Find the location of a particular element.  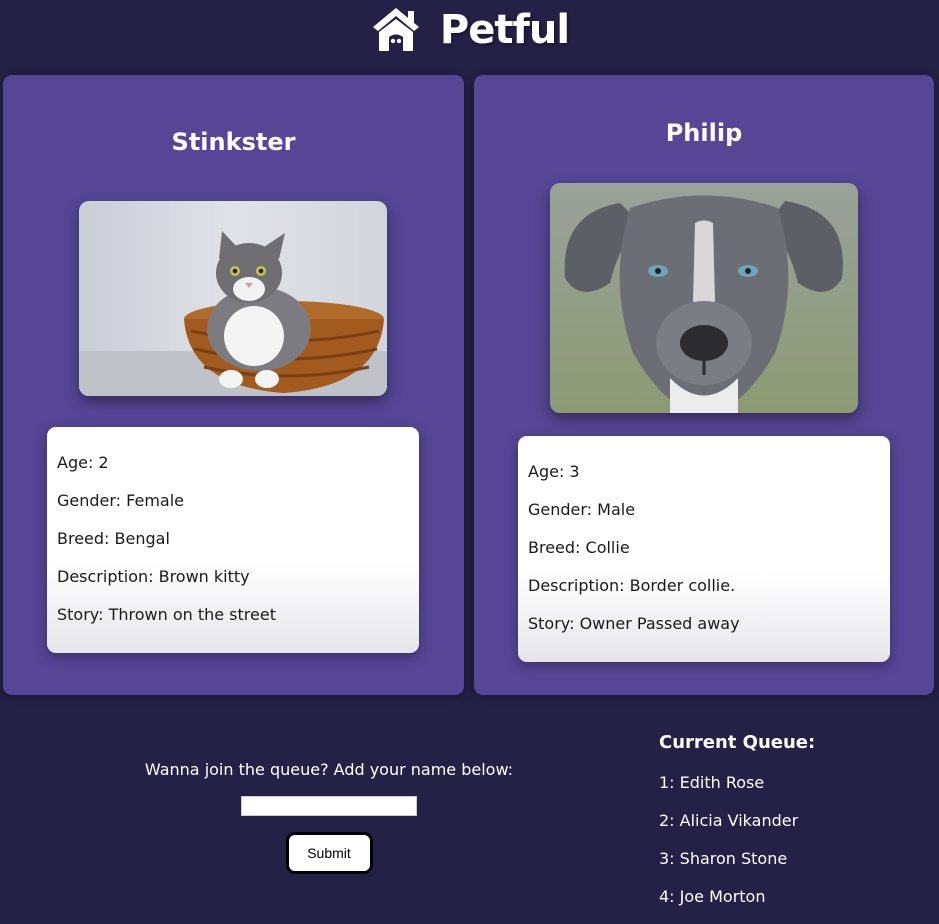

queue-item: 1: Edith Rose is located at coordinates (712, 782).